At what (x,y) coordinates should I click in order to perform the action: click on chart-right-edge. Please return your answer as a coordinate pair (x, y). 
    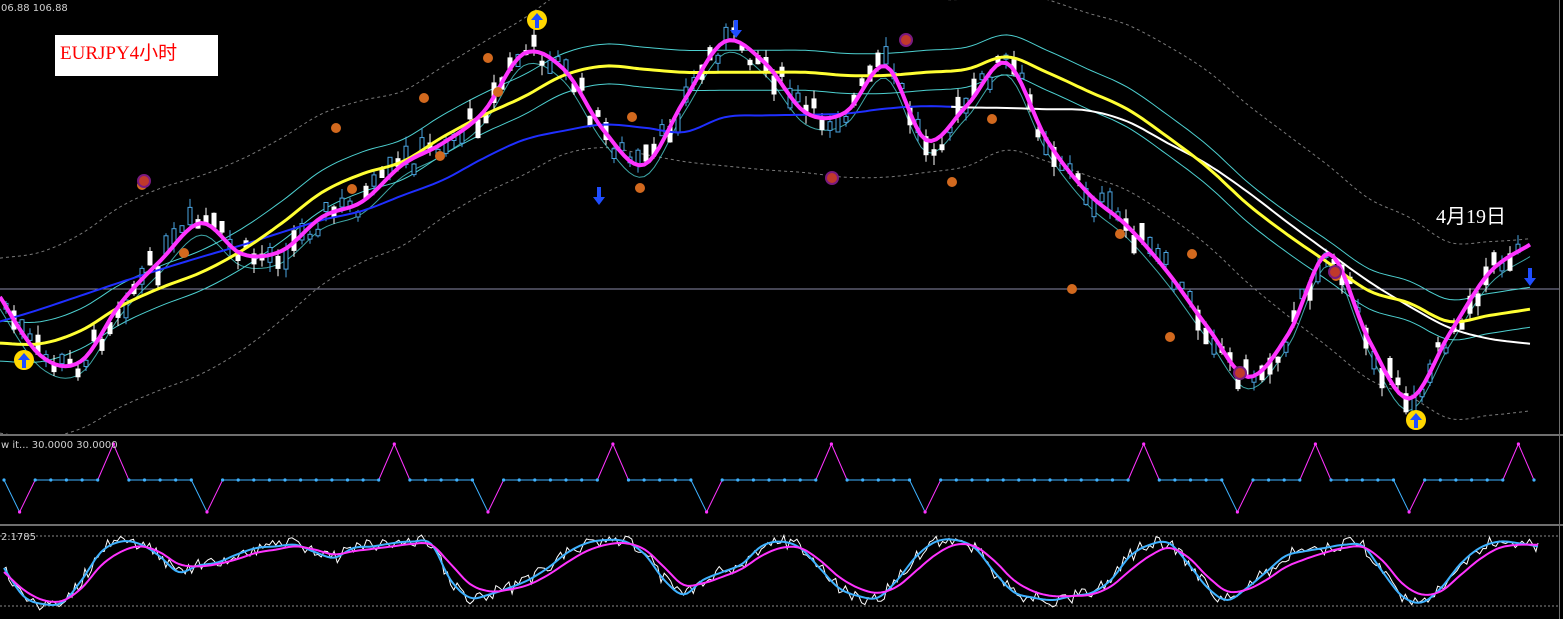
    Looking at the image, I should click on (1559, 309).